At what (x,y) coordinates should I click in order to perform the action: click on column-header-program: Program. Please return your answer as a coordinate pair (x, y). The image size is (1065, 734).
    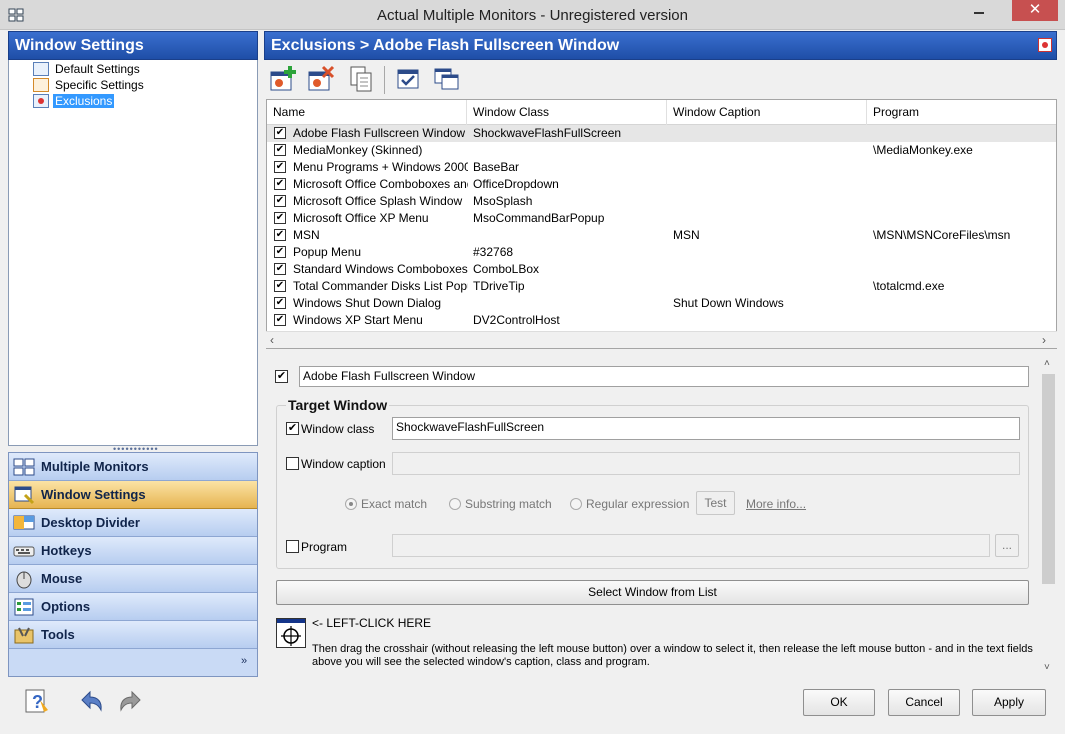
    Looking at the image, I should click on (961, 112).